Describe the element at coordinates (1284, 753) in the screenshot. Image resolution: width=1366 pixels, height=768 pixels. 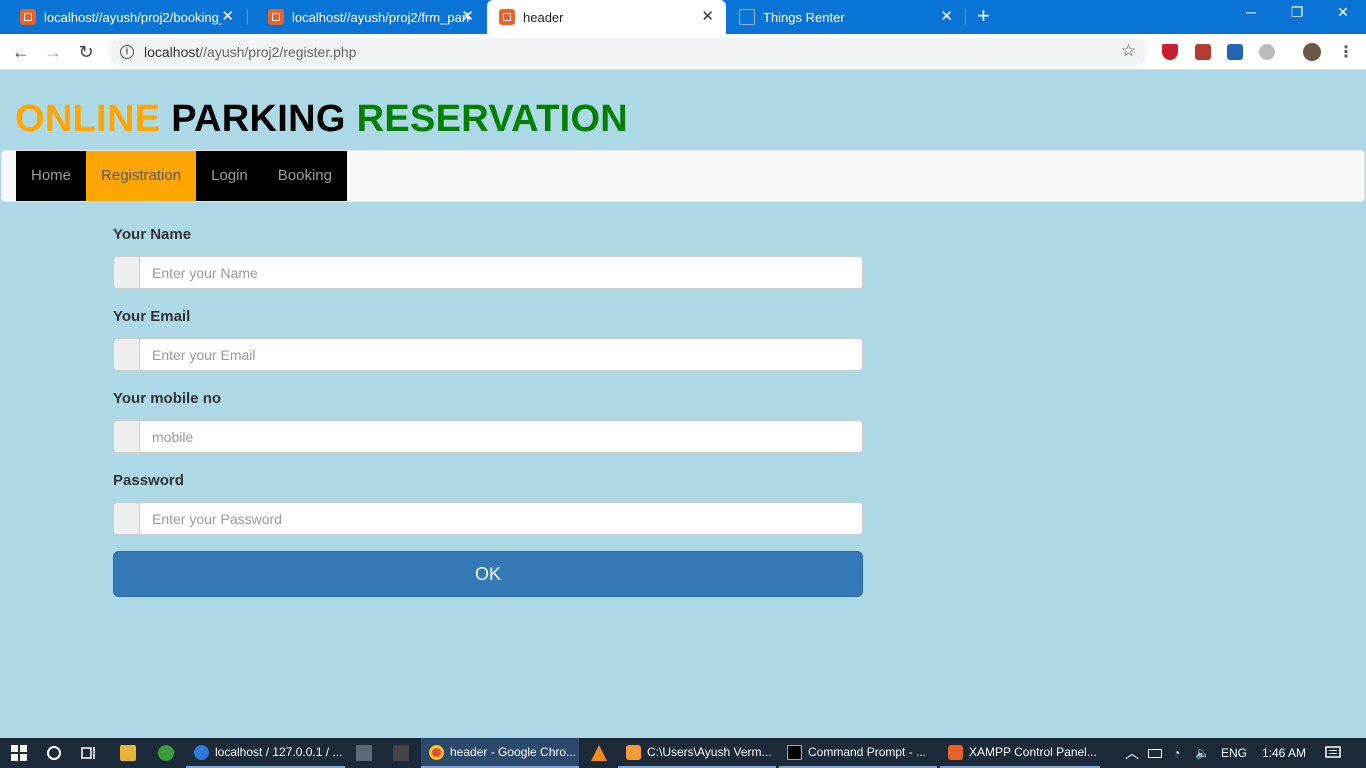
I see `clock: 1:46 AM` at that location.